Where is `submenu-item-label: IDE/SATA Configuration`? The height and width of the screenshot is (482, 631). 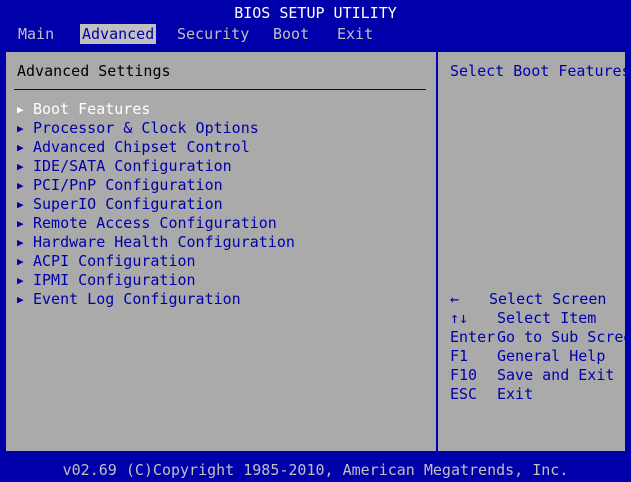
submenu-item-label: IDE/SATA Configuration is located at coordinates (132, 166).